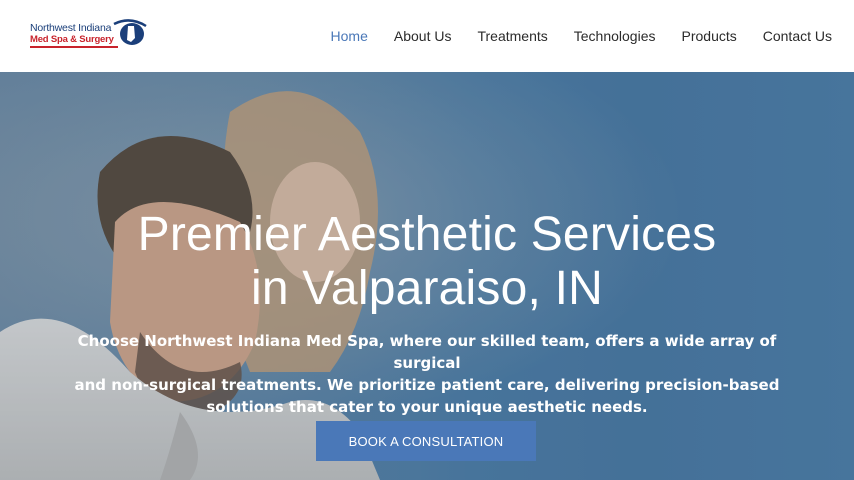 Image resolution: width=854 pixels, height=480 pixels. I want to click on nav-item-home: Home, so click(349, 36).